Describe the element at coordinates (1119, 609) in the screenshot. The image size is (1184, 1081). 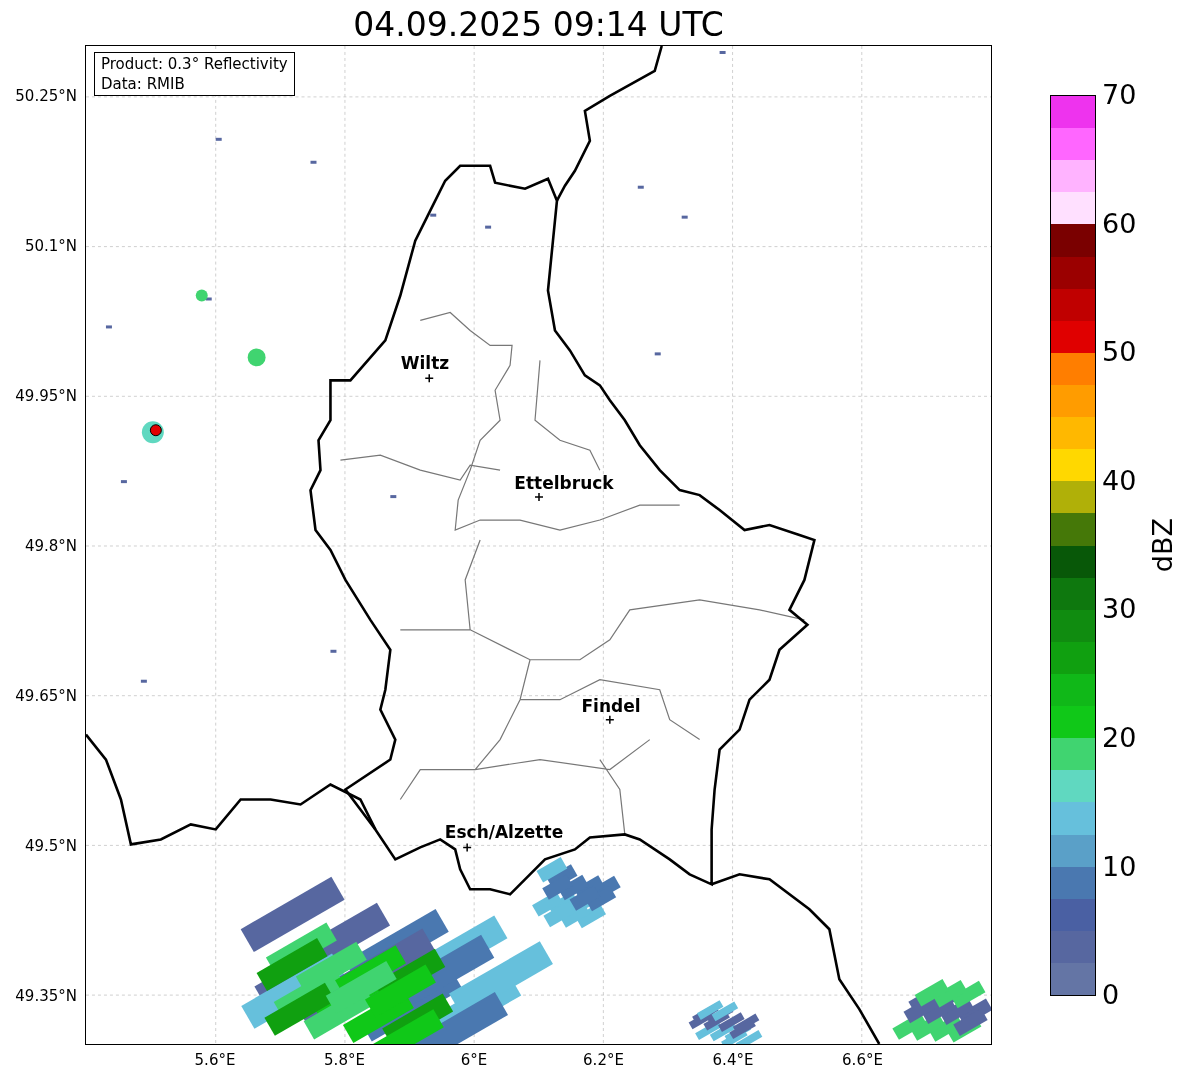
I see `colorbar-tick-label: 30` at that location.